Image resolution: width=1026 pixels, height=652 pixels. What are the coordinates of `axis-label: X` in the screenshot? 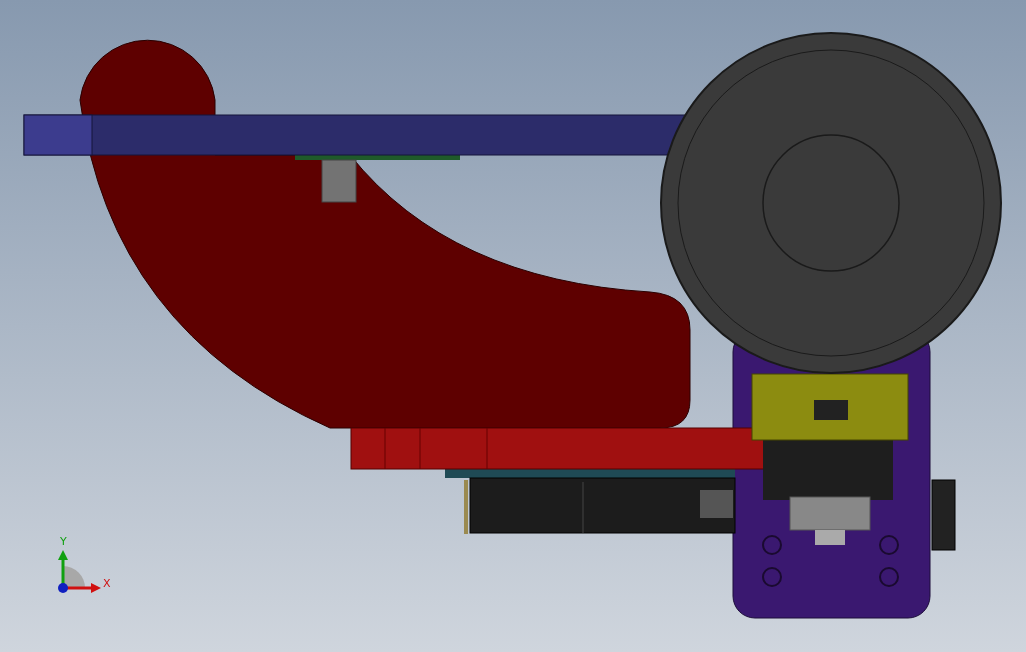 It's located at (107, 583).